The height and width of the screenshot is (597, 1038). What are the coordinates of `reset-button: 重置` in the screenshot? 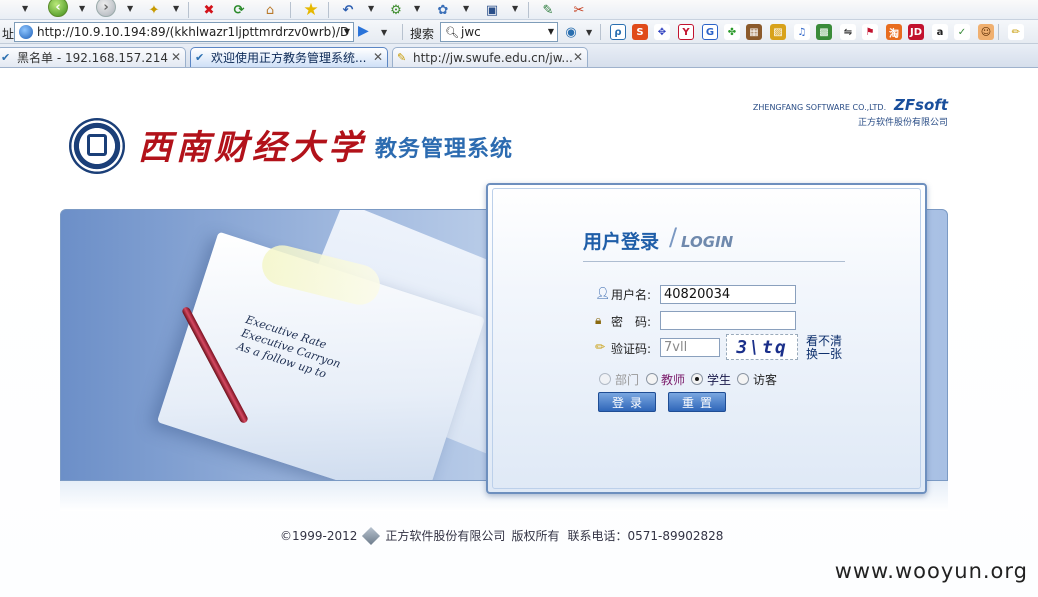 It's located at (697, 402).